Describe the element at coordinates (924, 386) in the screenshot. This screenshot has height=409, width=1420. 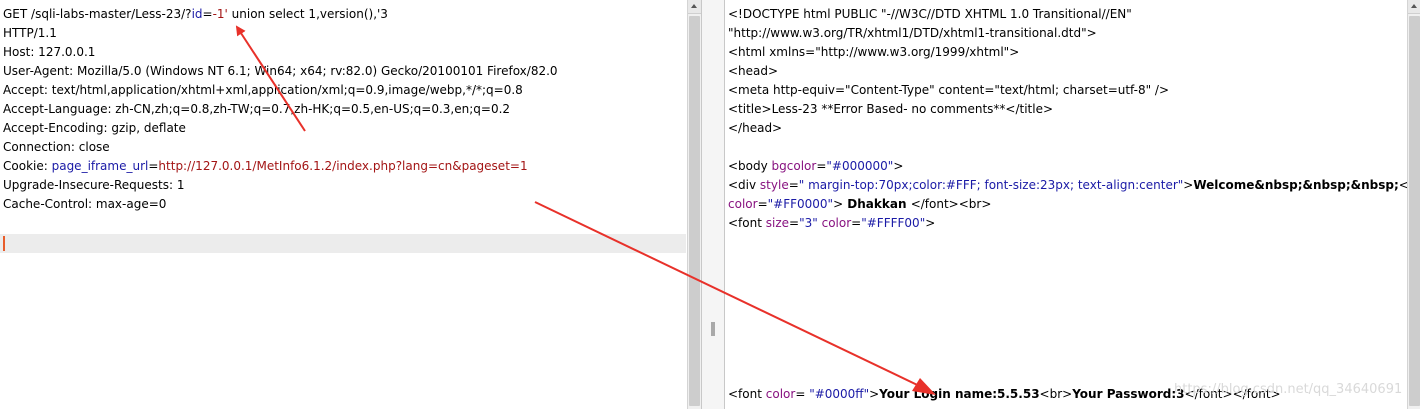
I see `arrow-head-result` at that location.